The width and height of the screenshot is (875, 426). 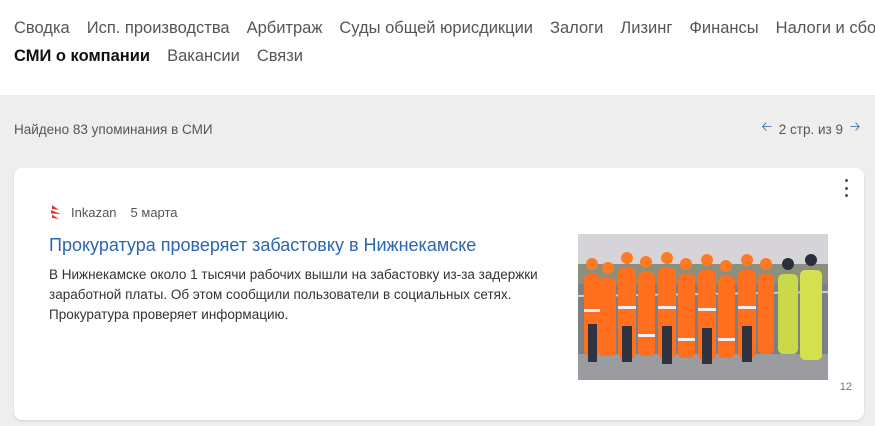 I want to click on article-source-row: Inkazan 5 марта, so click(x=113, y=212).